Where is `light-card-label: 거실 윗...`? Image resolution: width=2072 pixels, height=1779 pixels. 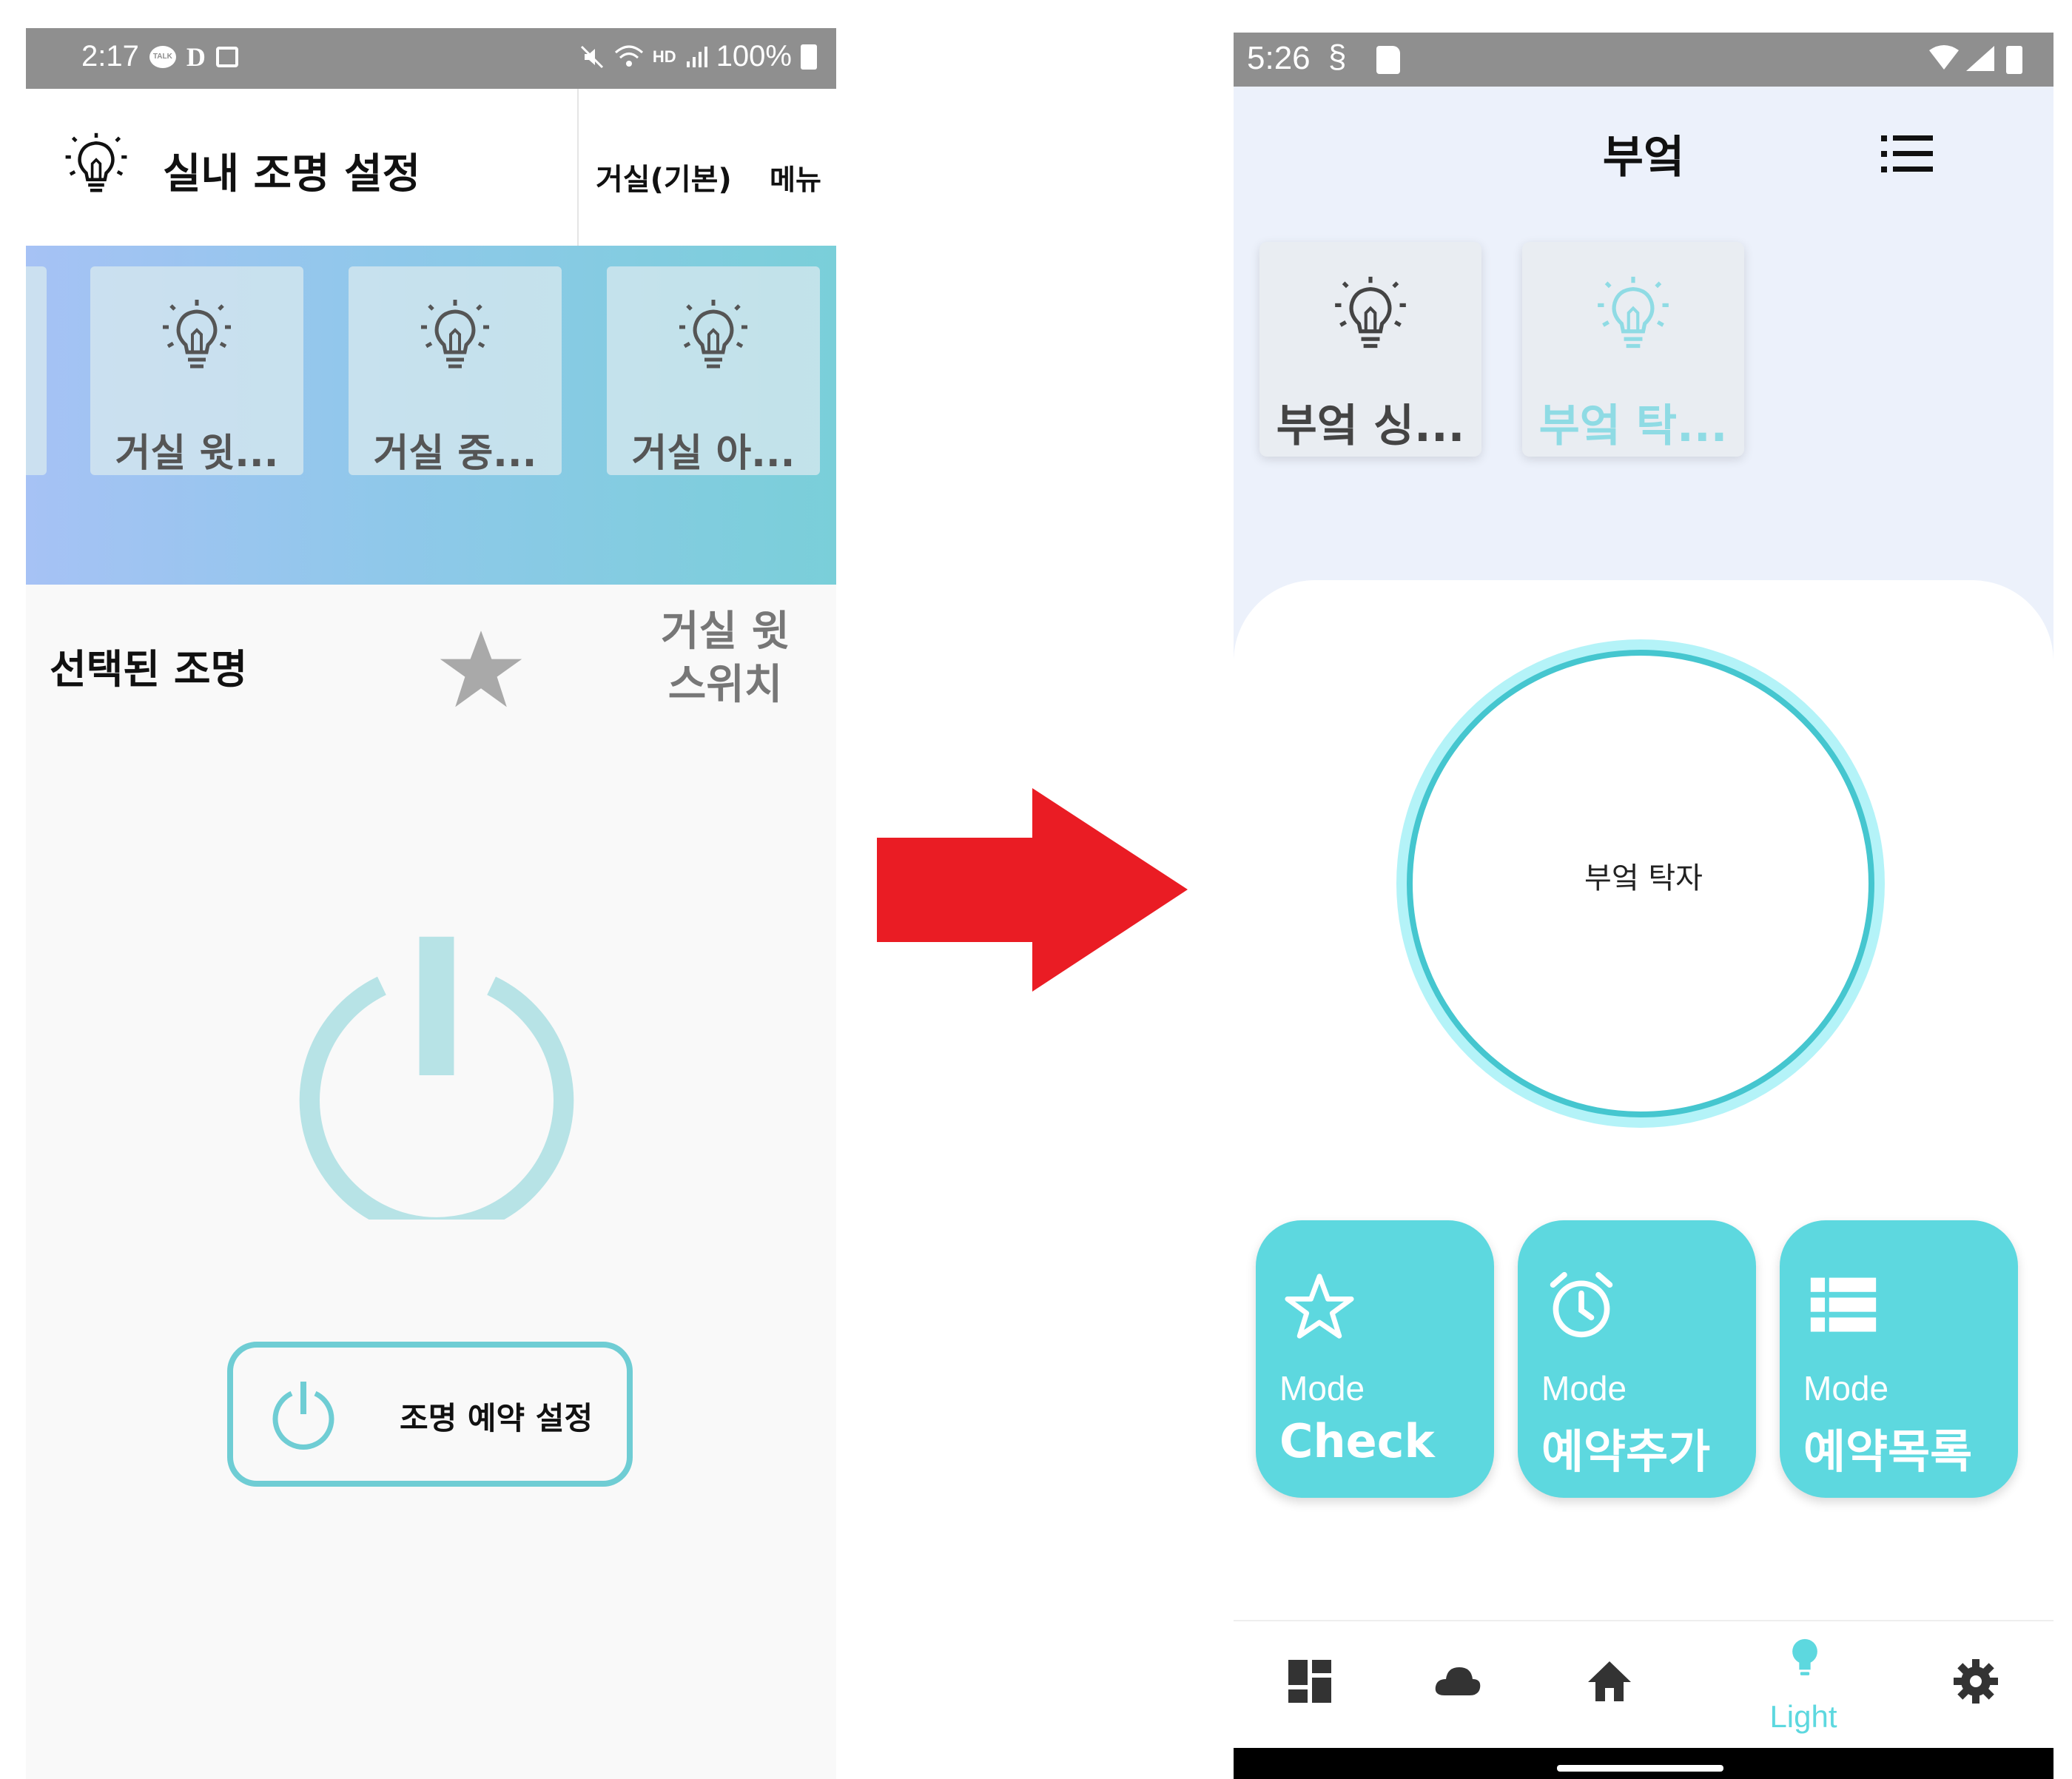 light-card-label: 거실 윗... is located at coordinates (197, 454).